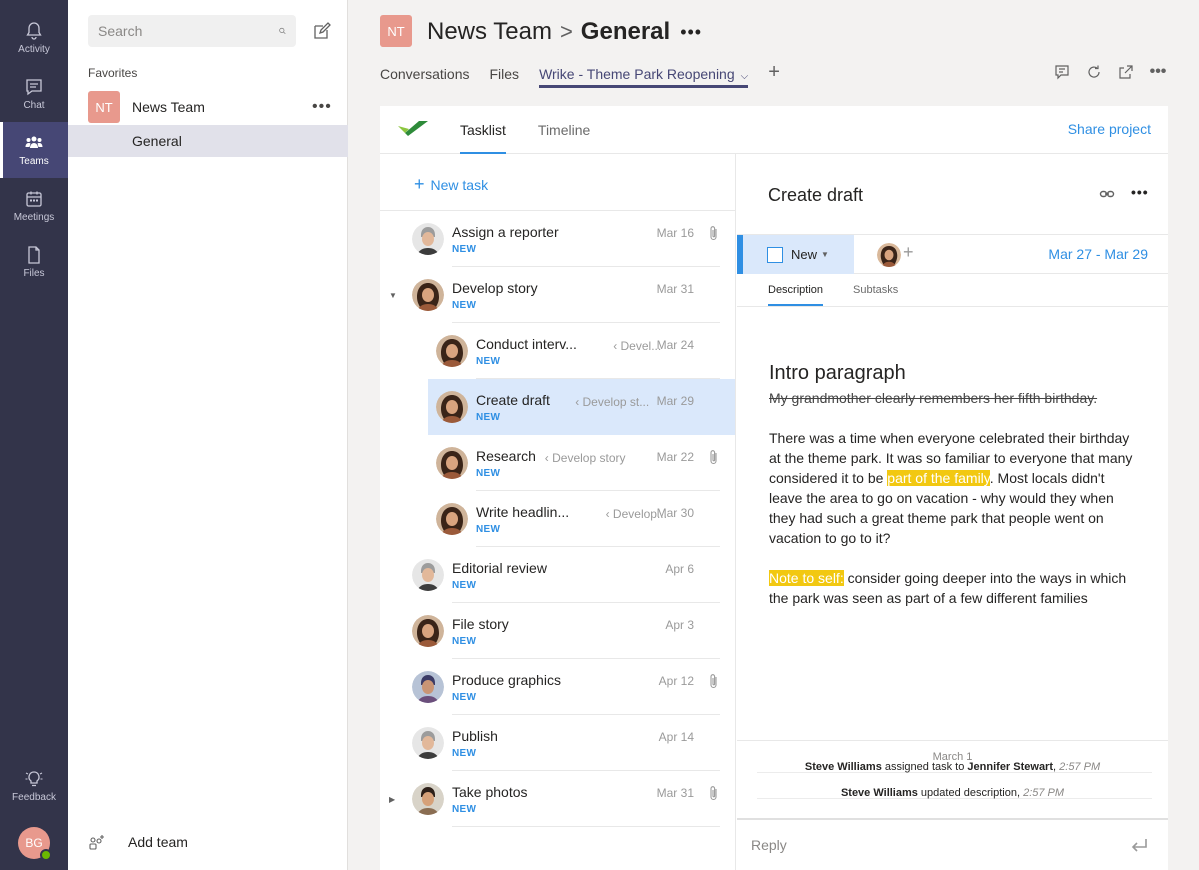 The width and height of the screenshot is (1199, 870). I want to click on reply-input, so click(921, 845).